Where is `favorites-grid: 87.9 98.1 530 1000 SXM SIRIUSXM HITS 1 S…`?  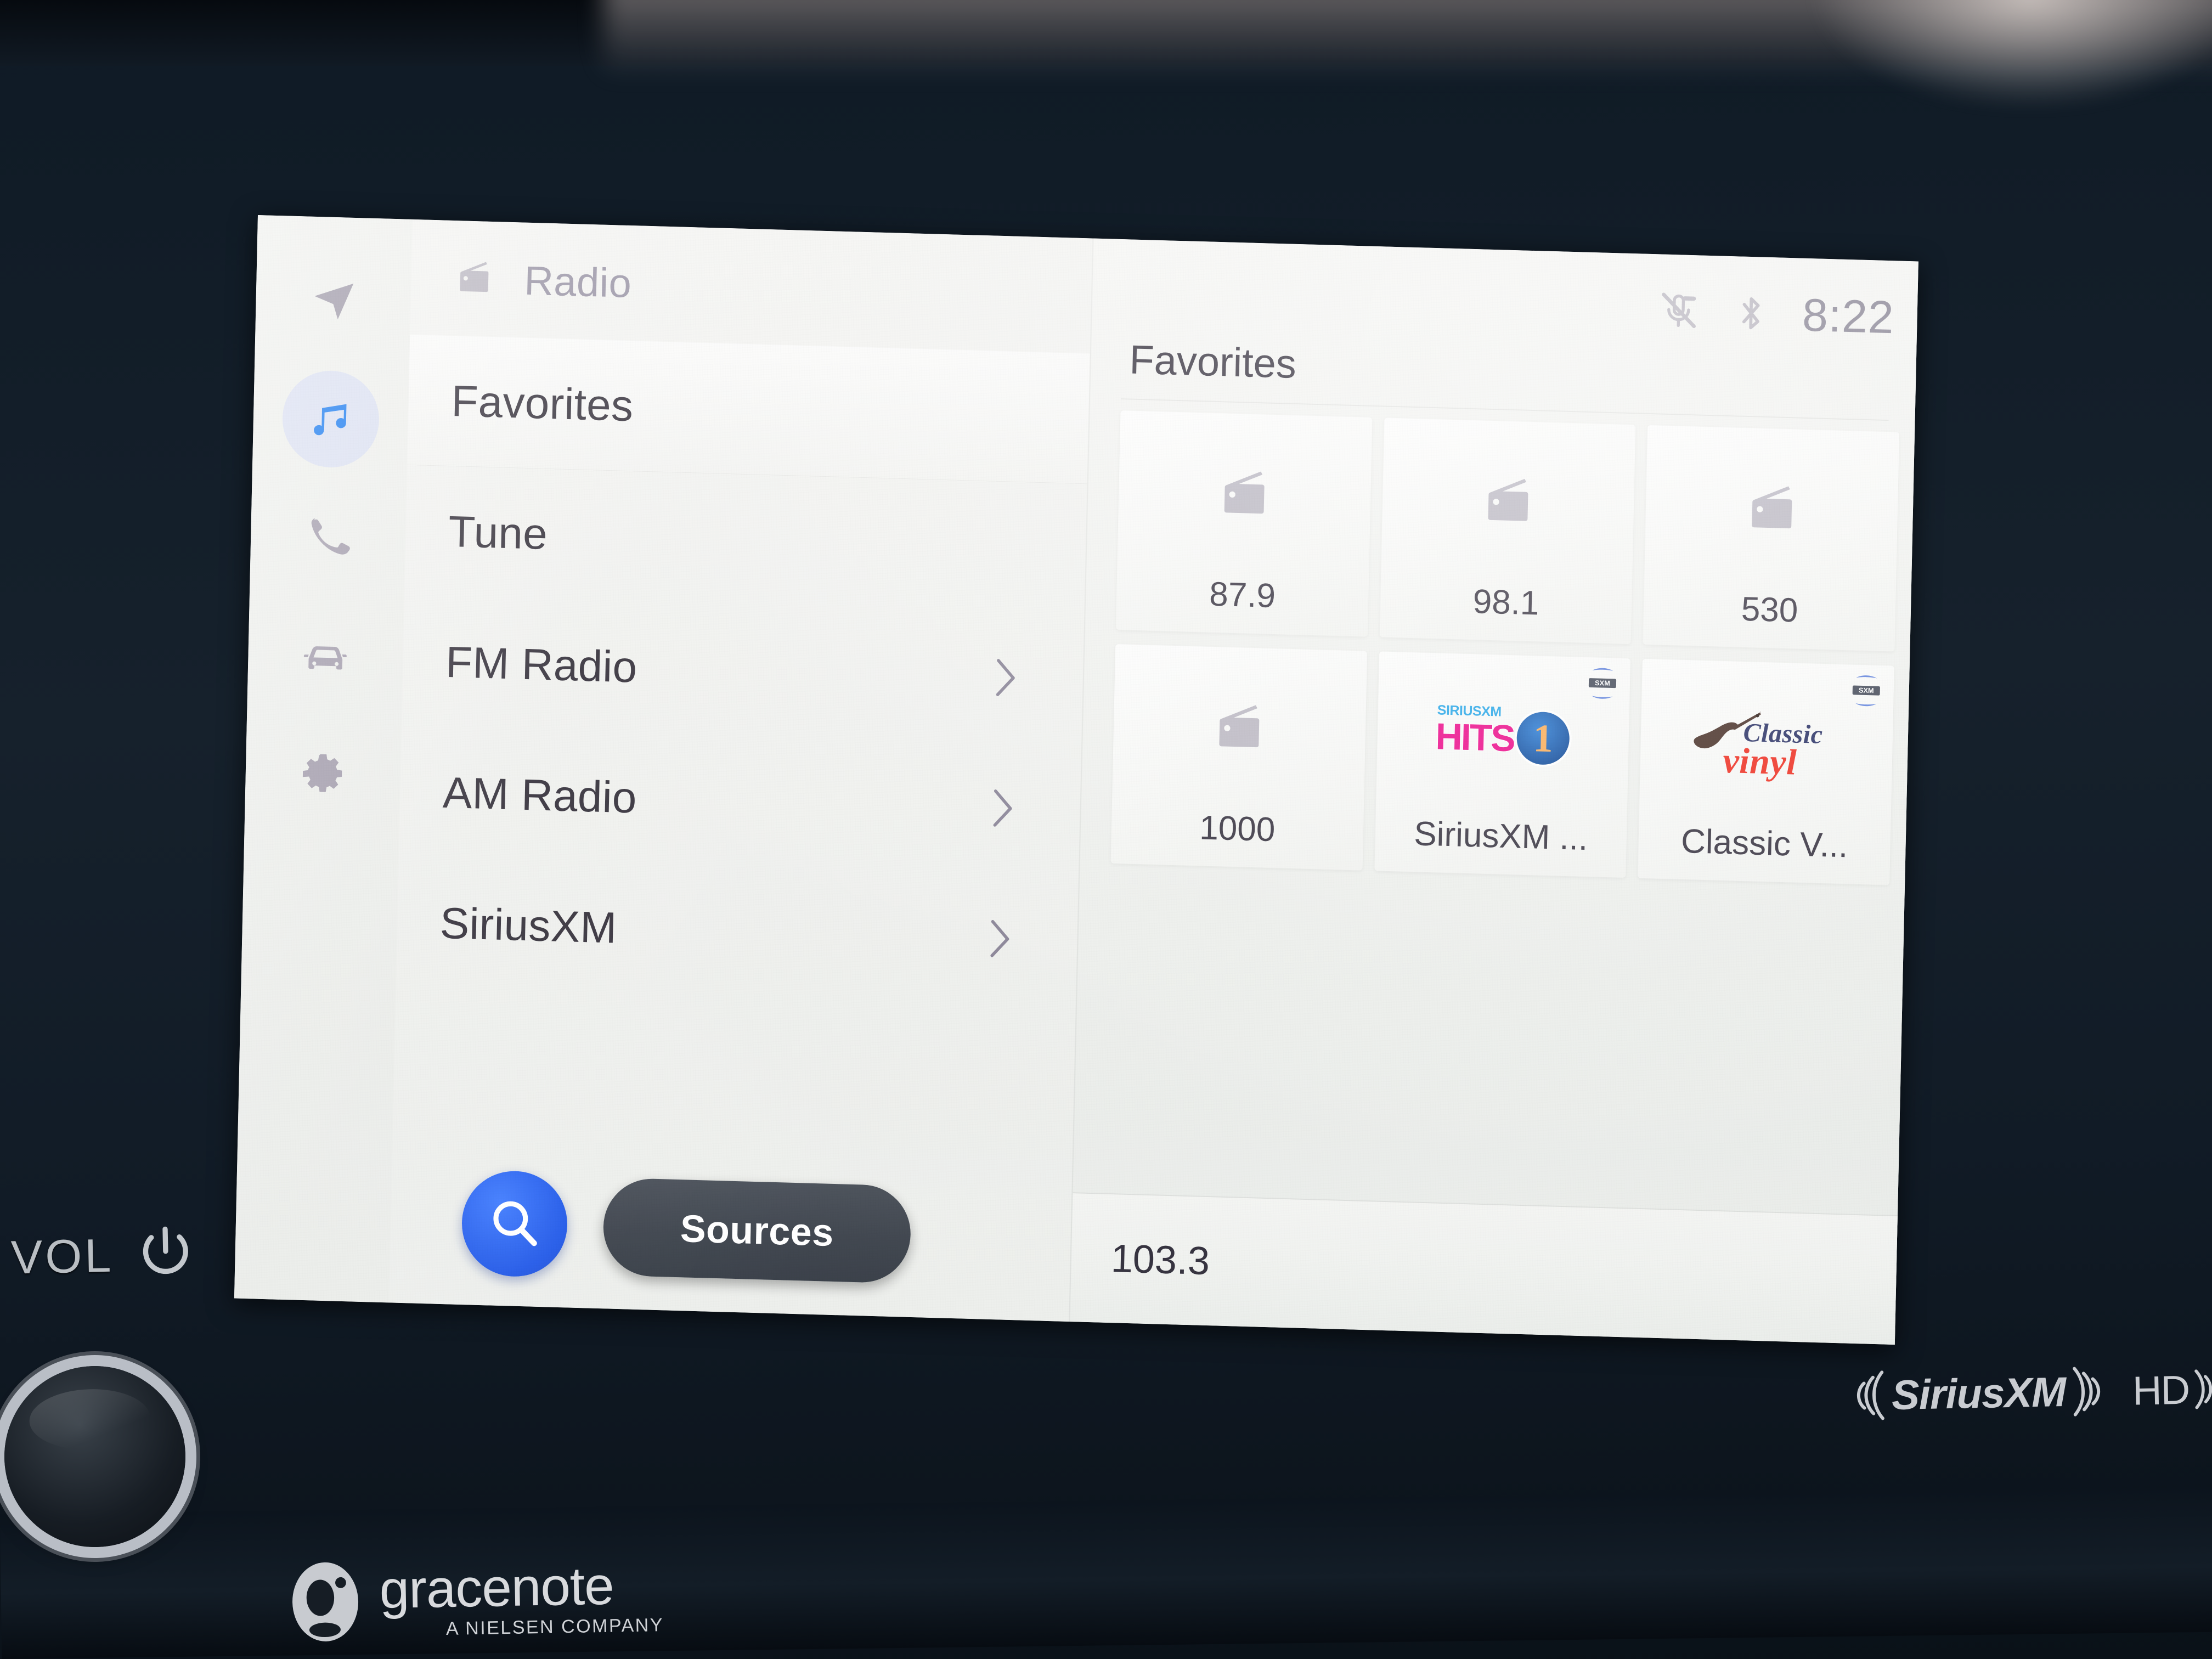
favorites-grid: 87.9 98.1 530 1000 SXM SIRIUSXM HITS 1 S… is located at coordinates (1505, 647).